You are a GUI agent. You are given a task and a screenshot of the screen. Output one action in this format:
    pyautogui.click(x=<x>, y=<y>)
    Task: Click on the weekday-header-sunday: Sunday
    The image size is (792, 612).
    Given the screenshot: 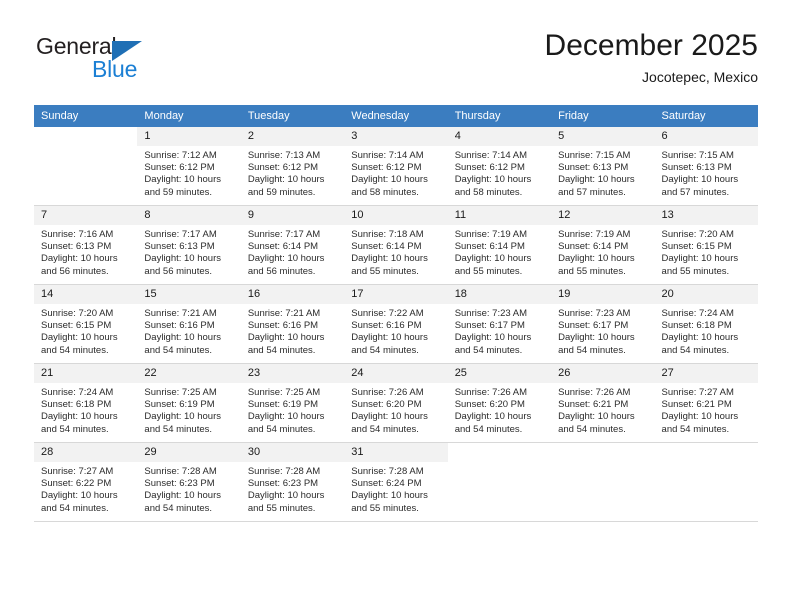 What is the action you would take?
    pyautogui.click(x=86, y=116)
    